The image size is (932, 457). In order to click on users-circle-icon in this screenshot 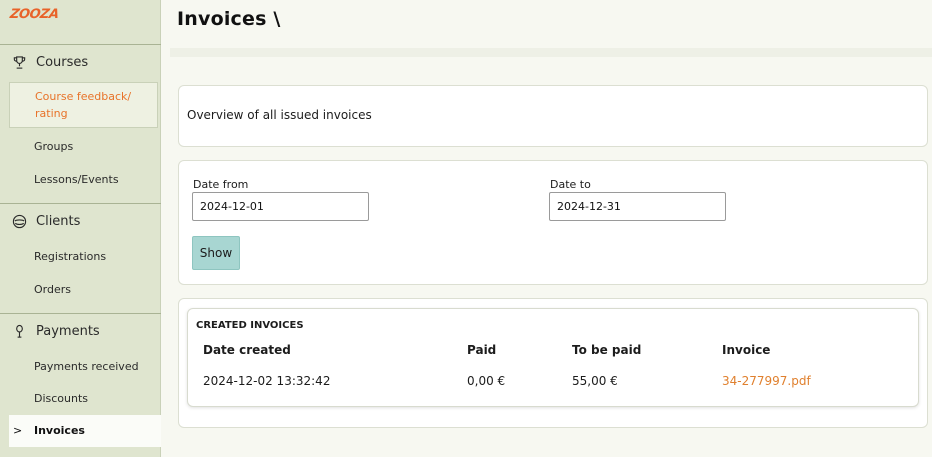, I will do `click(19, 221)`.